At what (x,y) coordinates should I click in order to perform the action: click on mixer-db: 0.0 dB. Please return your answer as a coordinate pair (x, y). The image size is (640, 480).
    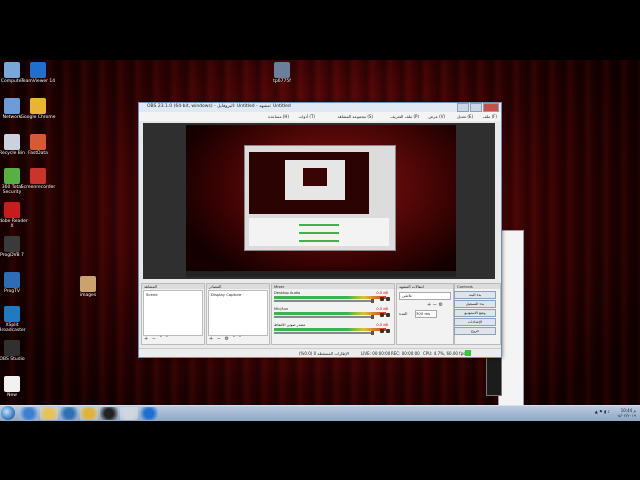
    Looking at the image, I should click on (382, 293).